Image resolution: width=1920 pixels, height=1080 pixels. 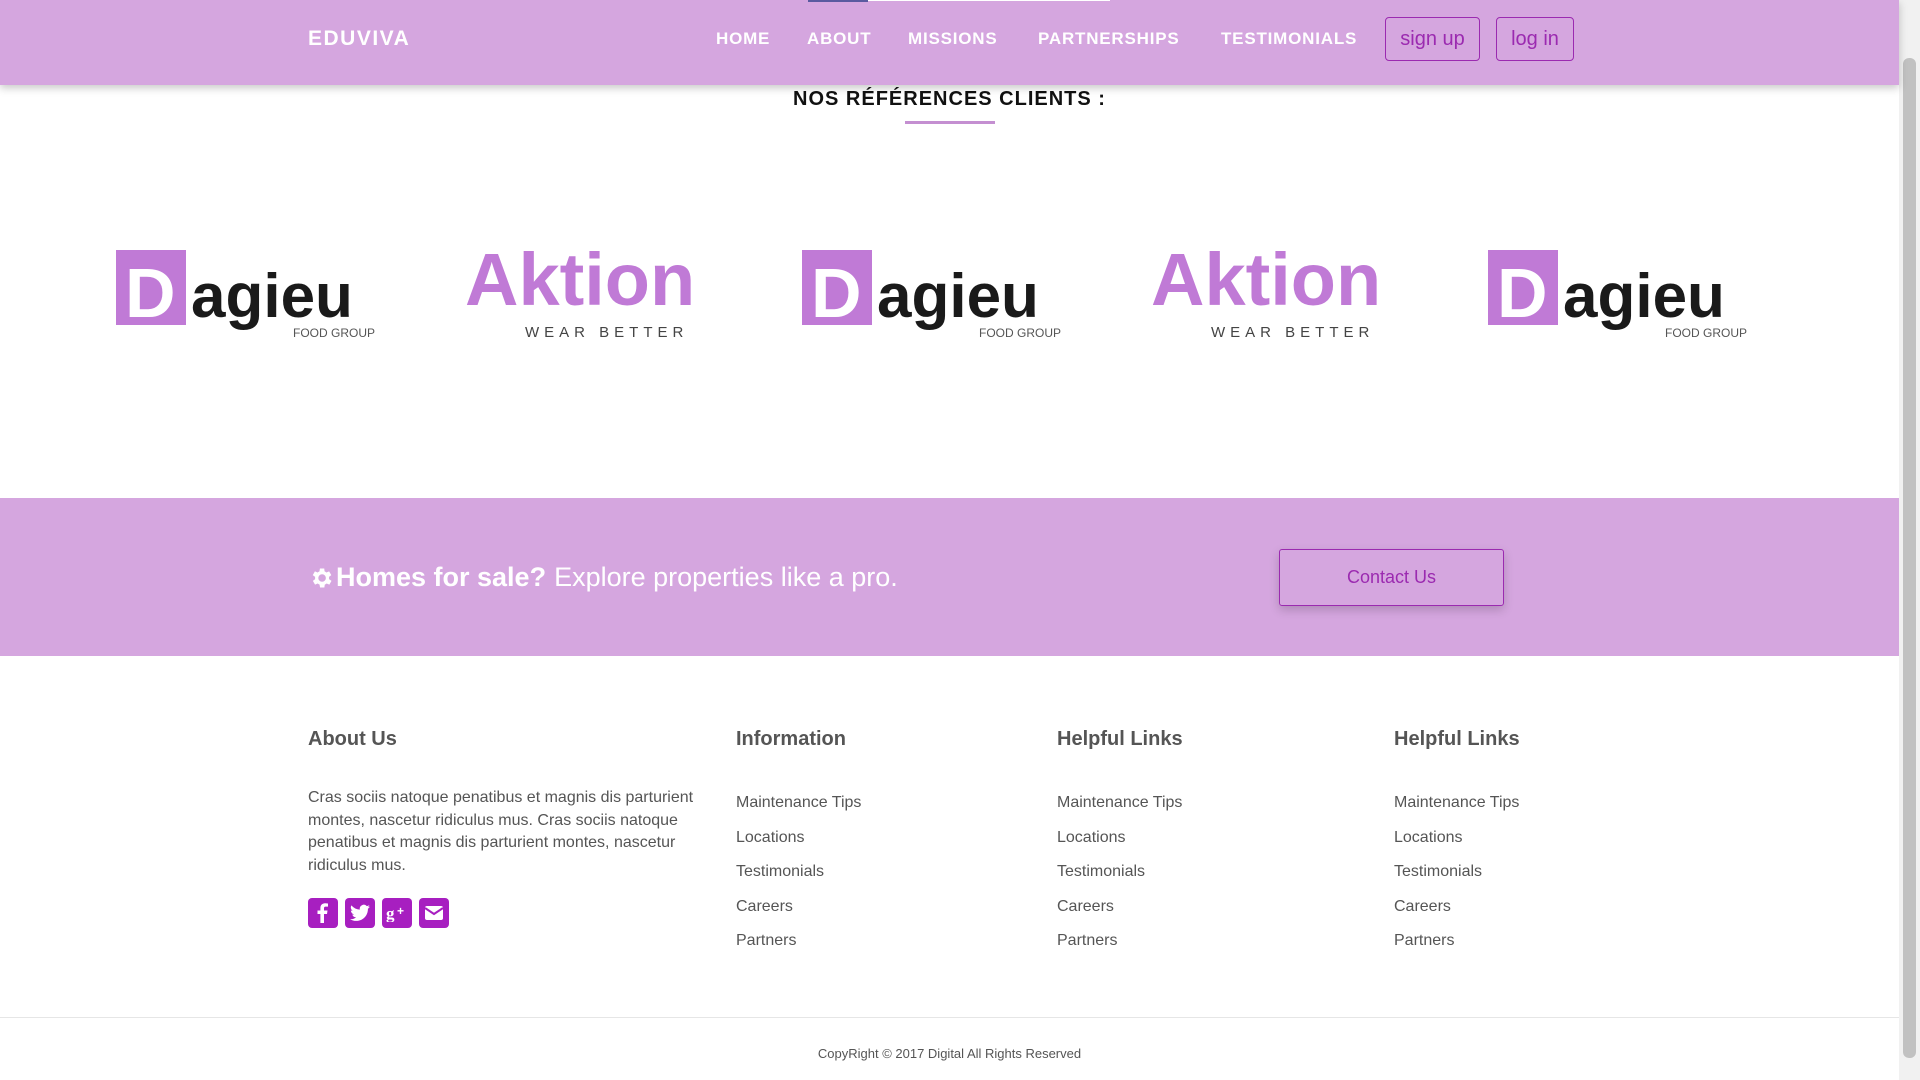 What do you see at coordinates (1120, 739) in the screenshot?
I see `footer-heading-helpful-links: Helpful Links` at bounding box center [1120, 739].